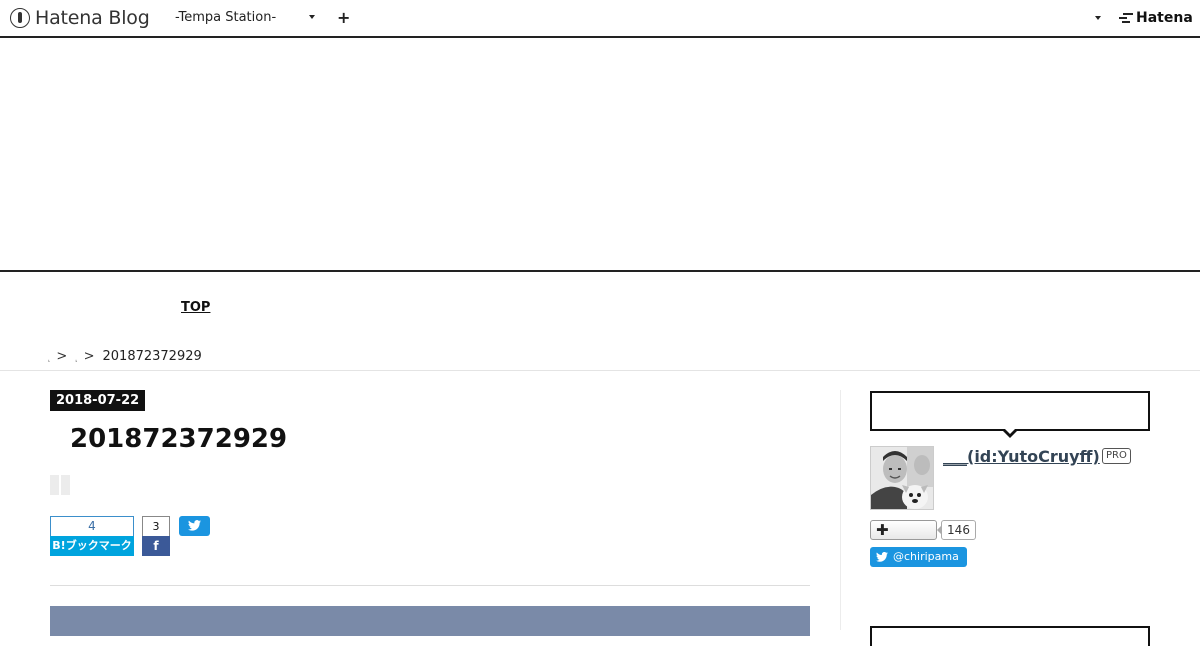  What do you see at coordinates (226, 17) in the screenshot?
I see `blog-selector-label: -Tempa Station-` at bounding box center [226, 17].